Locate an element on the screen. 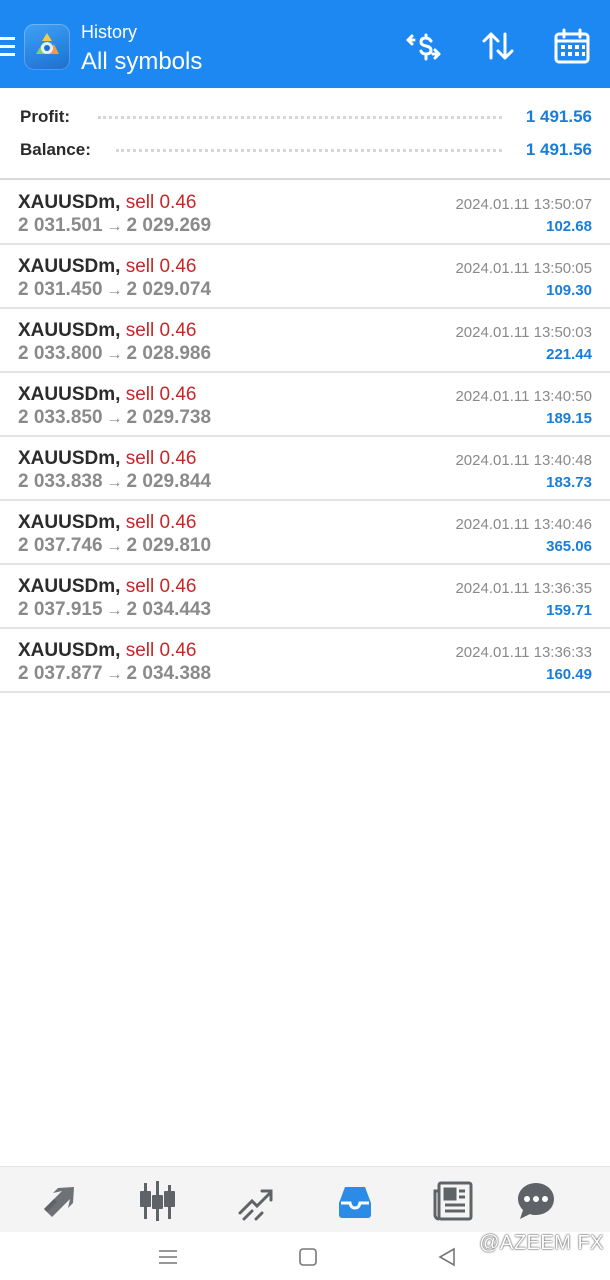  deal-open-price: 2 033.838 is located at coordinates (60, 481).